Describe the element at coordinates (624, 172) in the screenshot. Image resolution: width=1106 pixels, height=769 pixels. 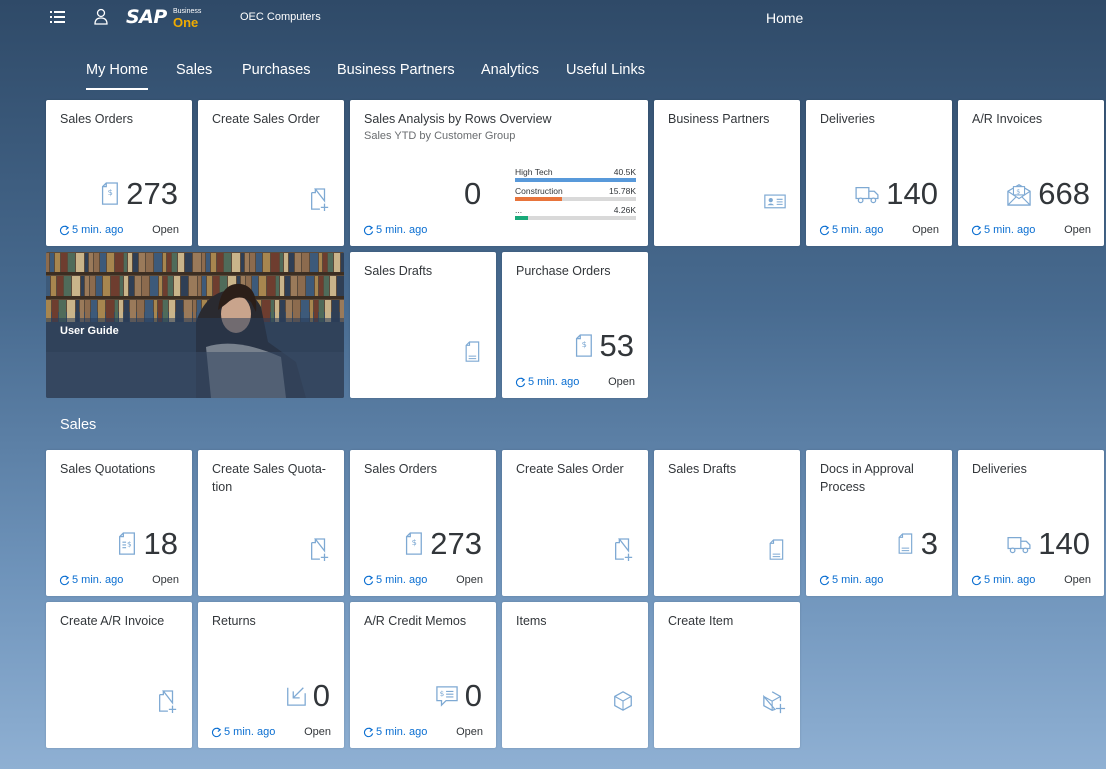
I see `mini-chart-value: 40.5K` at that location.